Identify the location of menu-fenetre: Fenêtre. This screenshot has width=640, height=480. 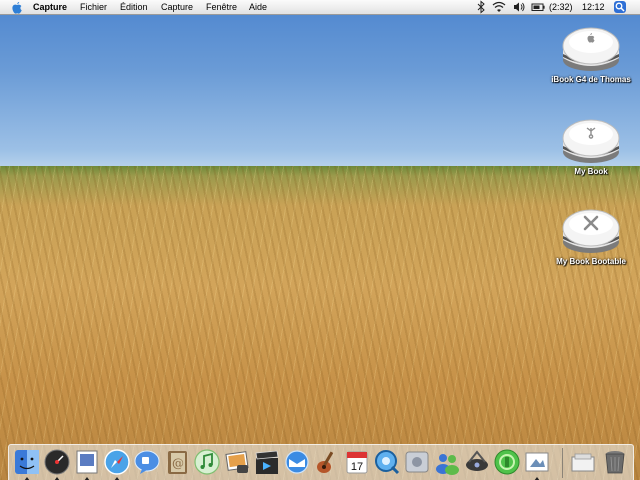
(221, 7).